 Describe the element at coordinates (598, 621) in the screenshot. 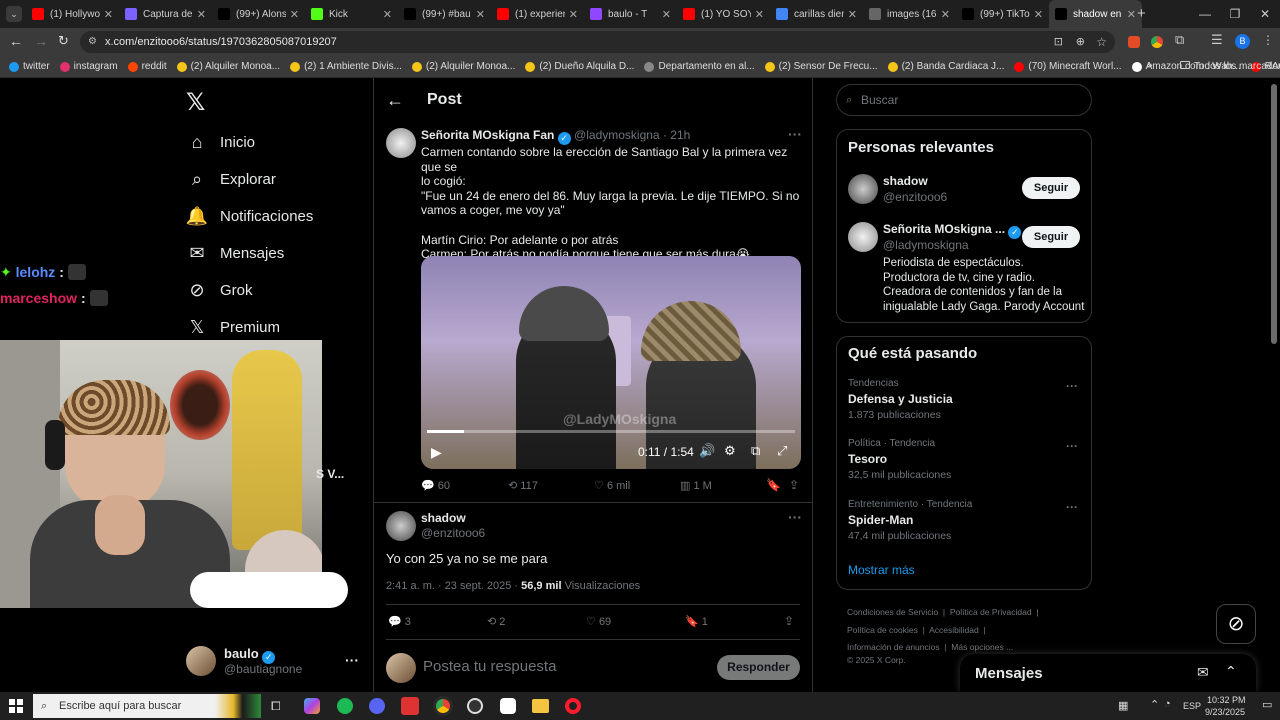

I see `reply-like-action: ♡ 69` at that location.